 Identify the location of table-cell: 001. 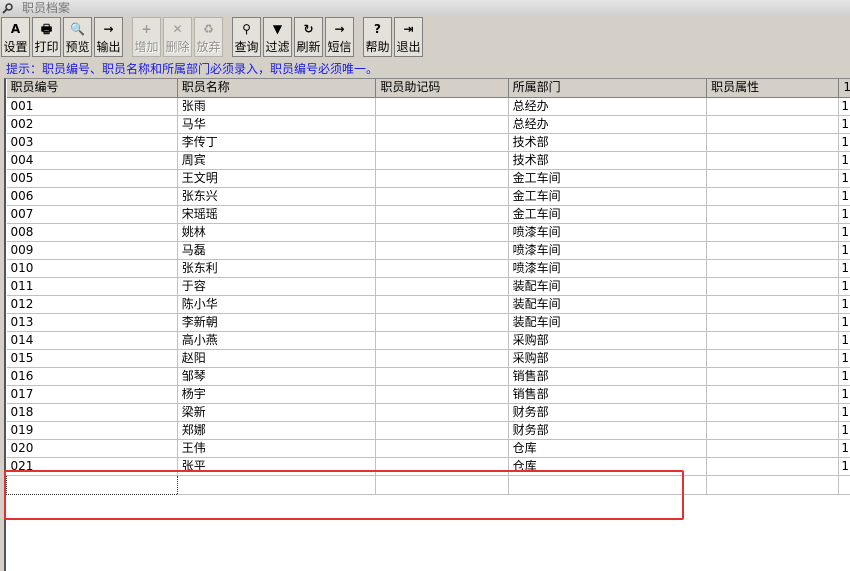
(92, 106).